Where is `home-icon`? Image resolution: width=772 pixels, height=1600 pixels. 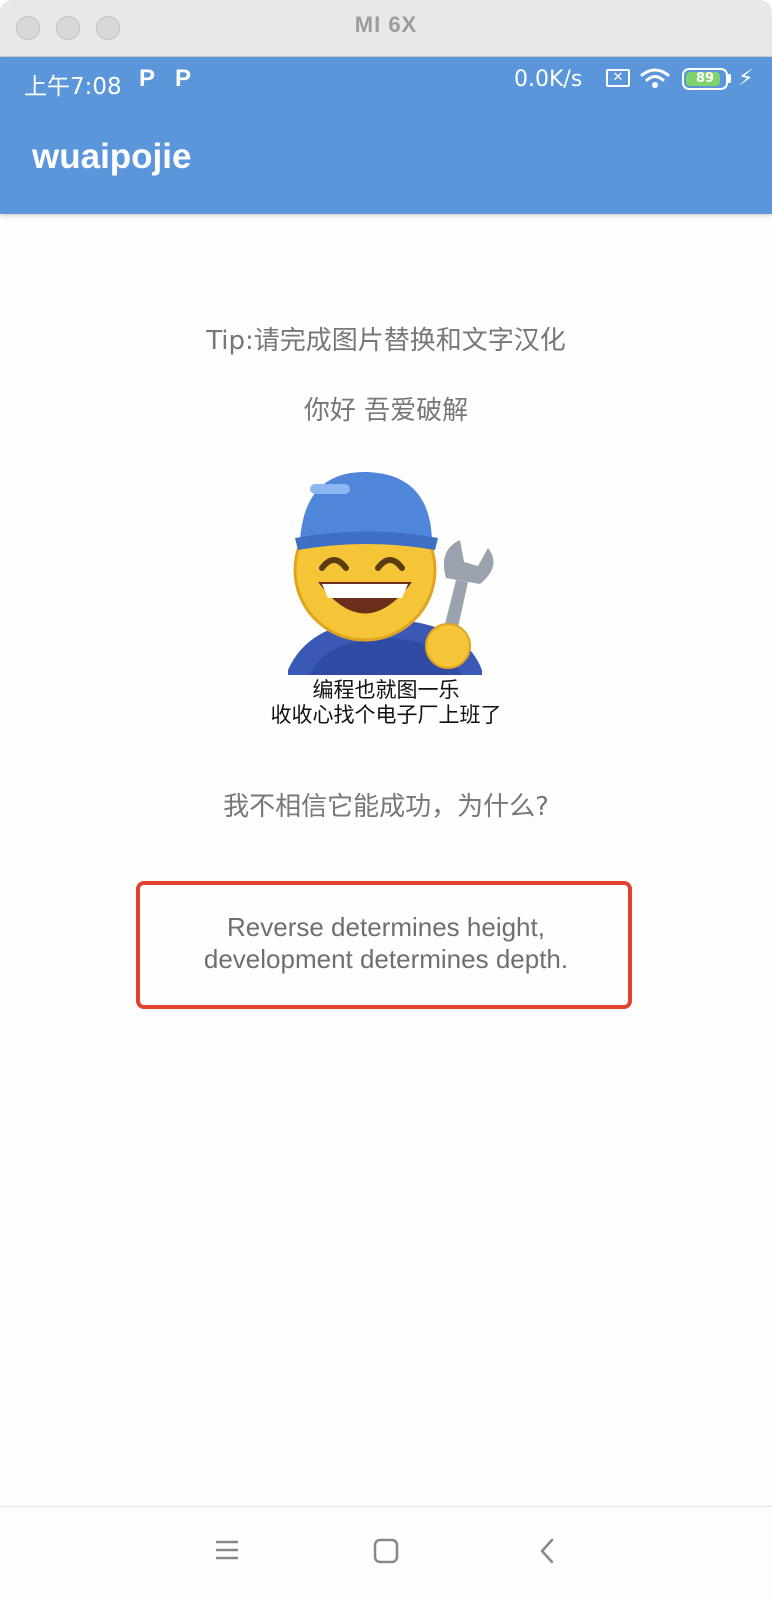 home-icon is located at coordinates (386, 1553).